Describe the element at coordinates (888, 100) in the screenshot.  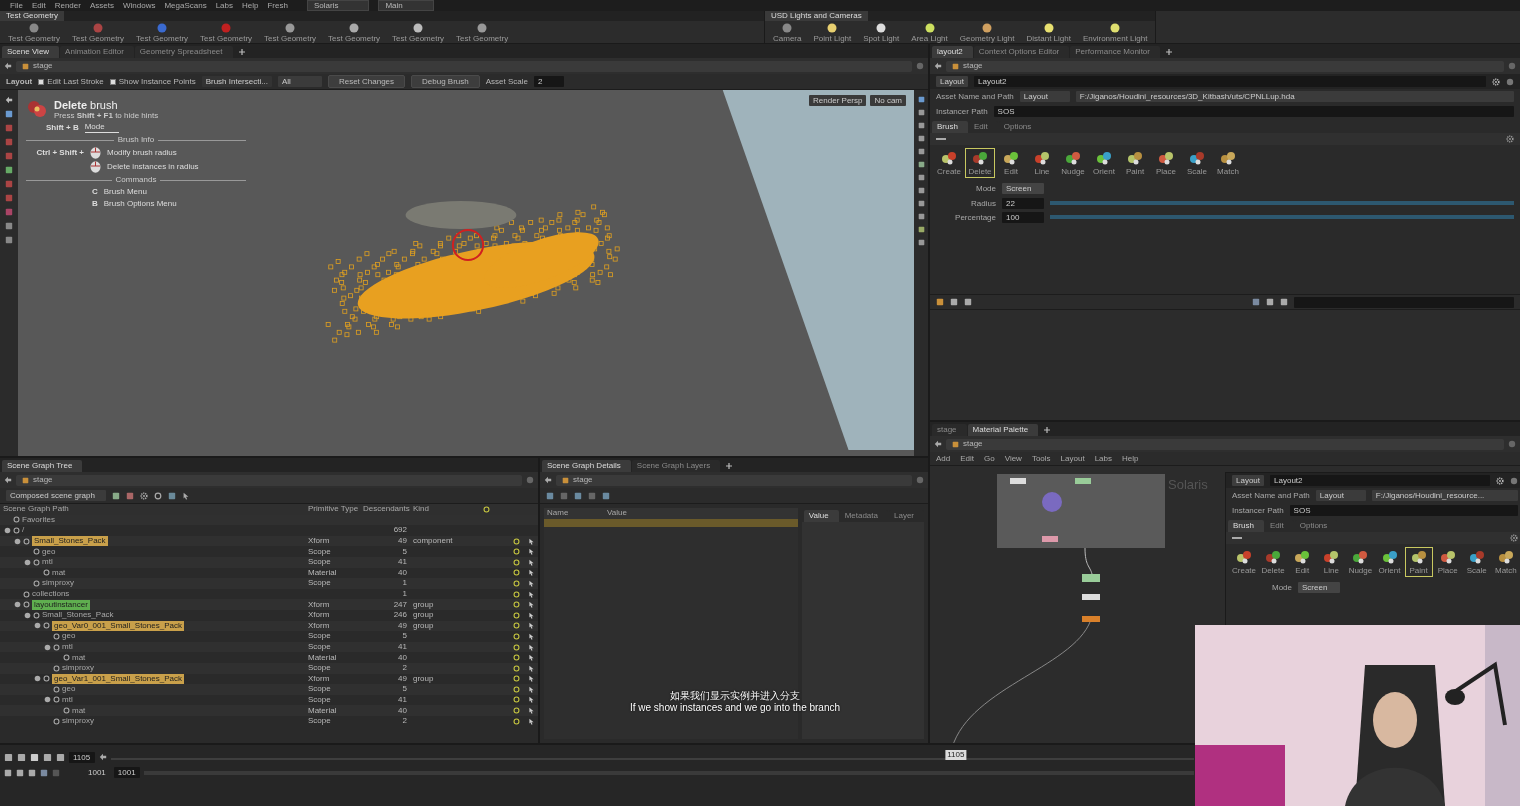
I see `camera-menu: No cam` at that location.